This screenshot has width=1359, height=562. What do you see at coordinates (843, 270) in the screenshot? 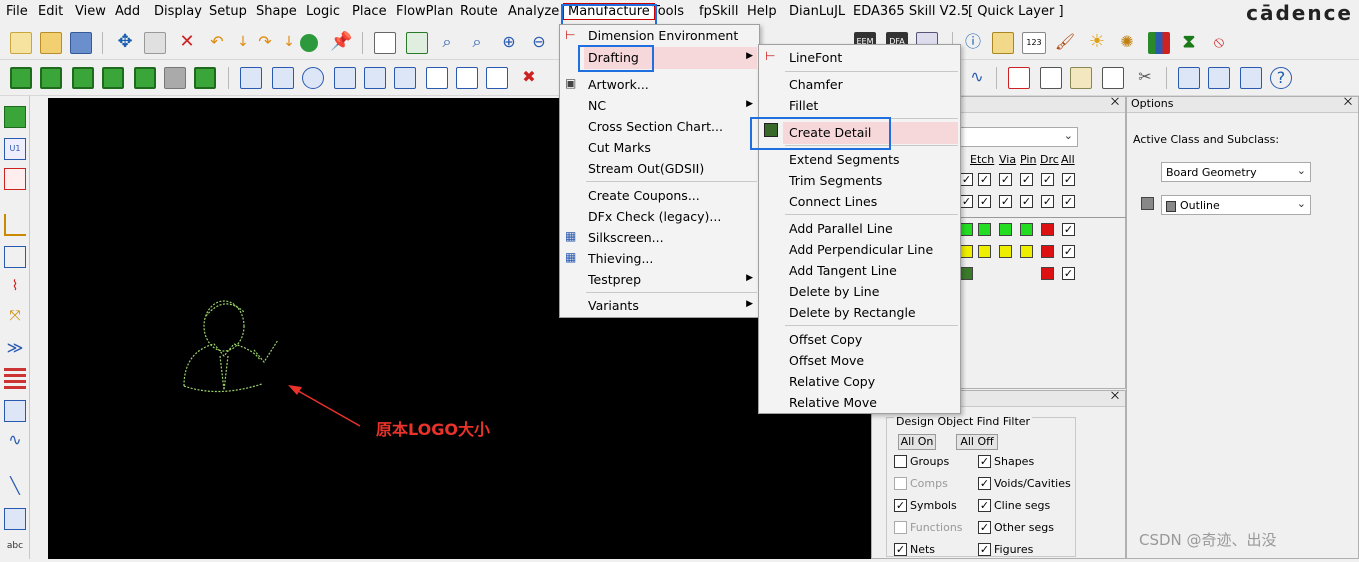
I see `menu-add-tangent-line: Add Tangent Line` at bounding box center [843, 270].